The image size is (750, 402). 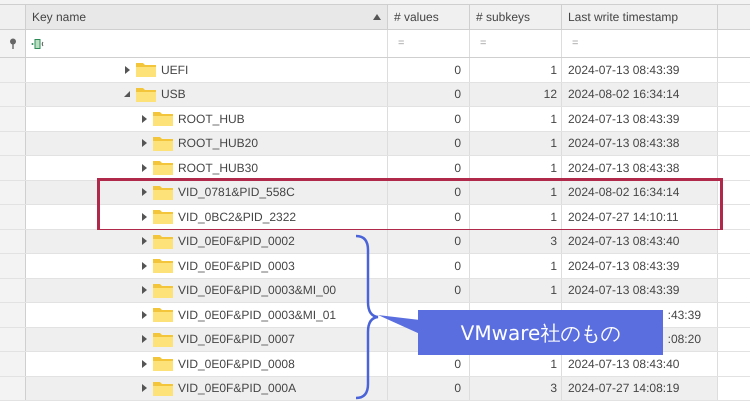 I want to click on timestamp: :08:20, so click(x=684, y=339).